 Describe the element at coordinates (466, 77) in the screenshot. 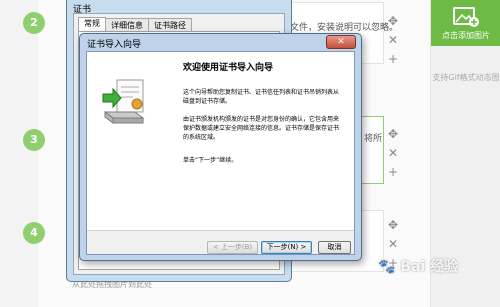

I see `gif-support-hint: 支持Gif格式动态图` at that location.